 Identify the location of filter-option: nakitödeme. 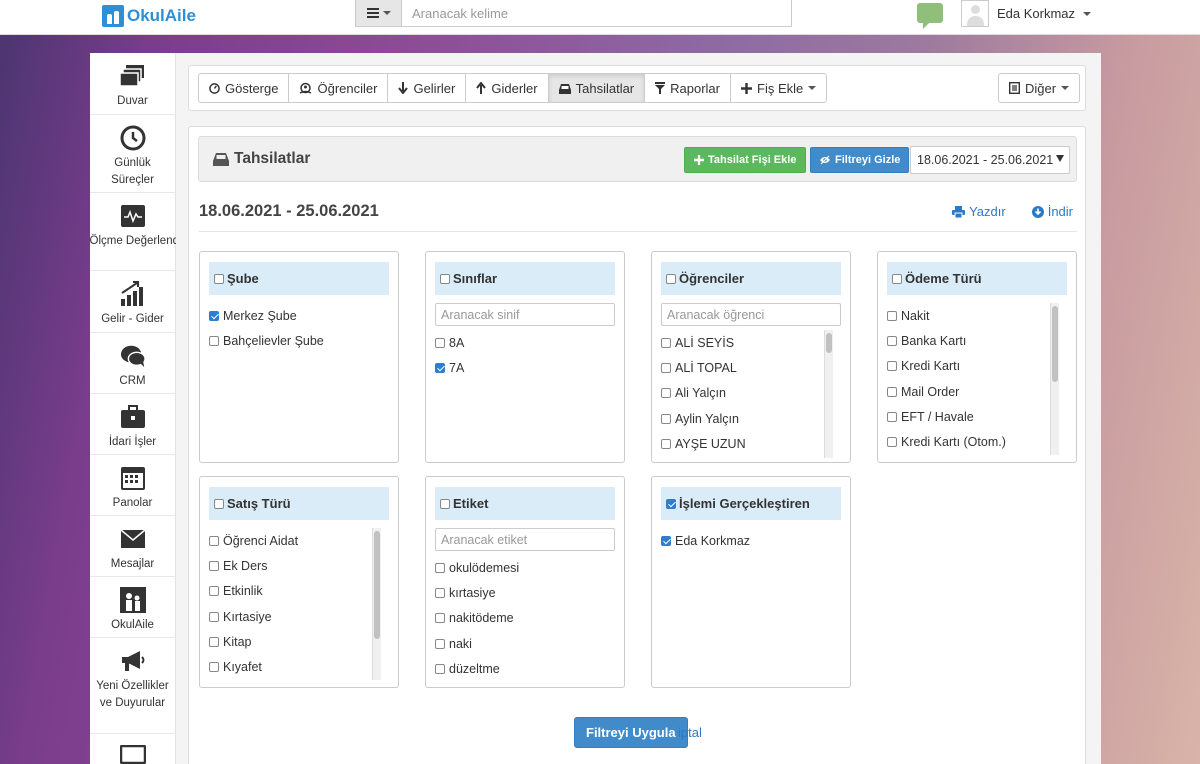
(529, 618).